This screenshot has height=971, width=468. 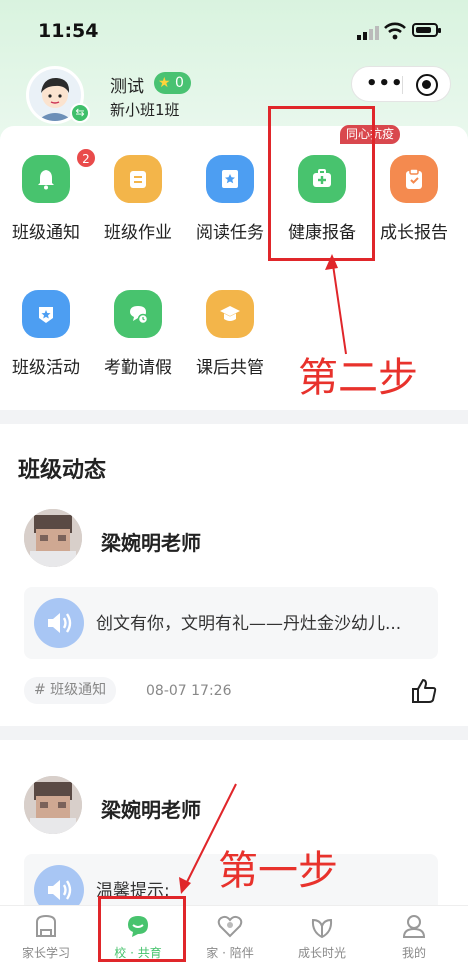 I want to click on capsule-divider, so click(x=402, y=85).